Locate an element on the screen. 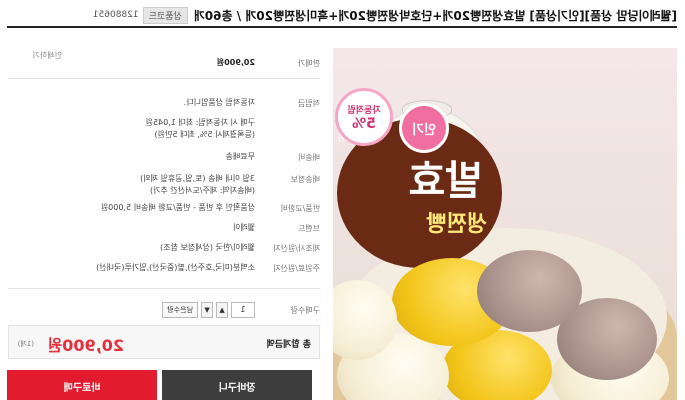 The image size is (685, 400). product-code: 12880651 is located at coordinates (115, 15).